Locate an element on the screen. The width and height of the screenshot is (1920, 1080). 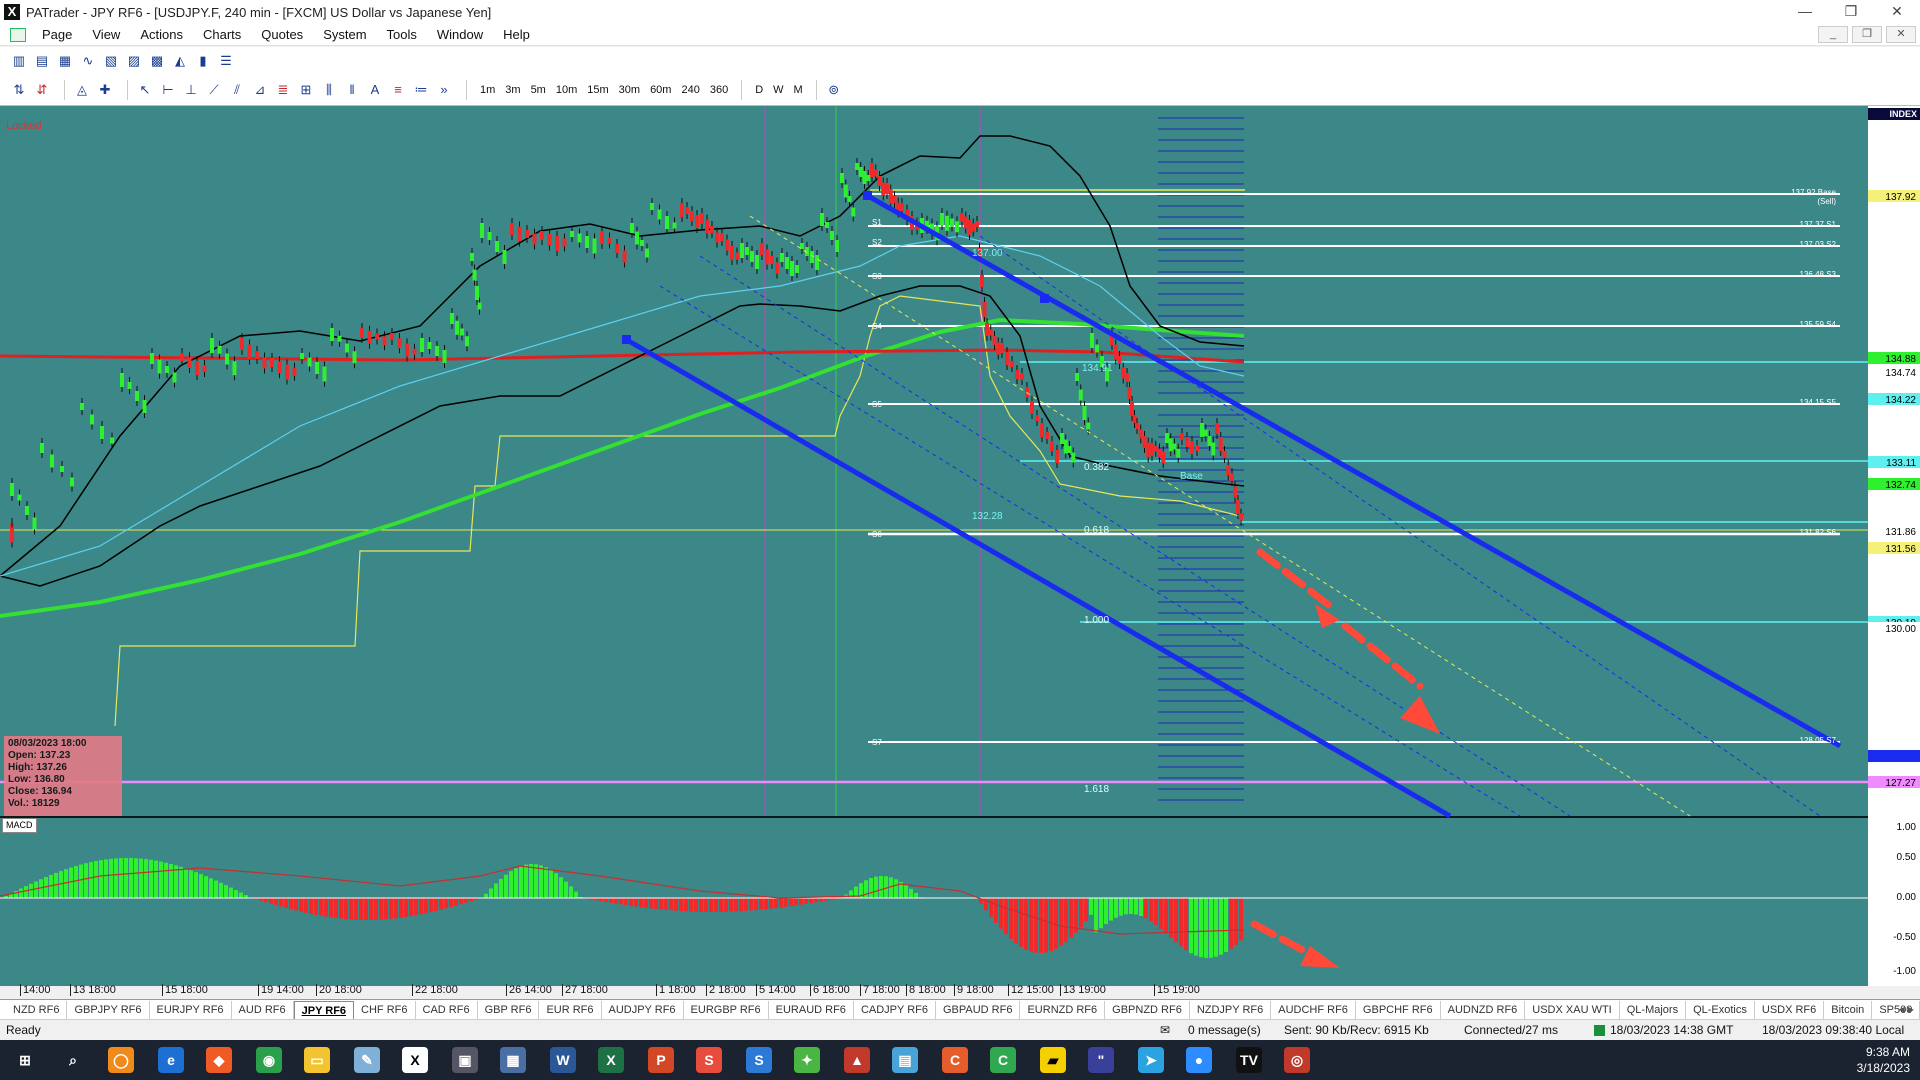
period-5m: 5m is located at coordinates (538, 90).